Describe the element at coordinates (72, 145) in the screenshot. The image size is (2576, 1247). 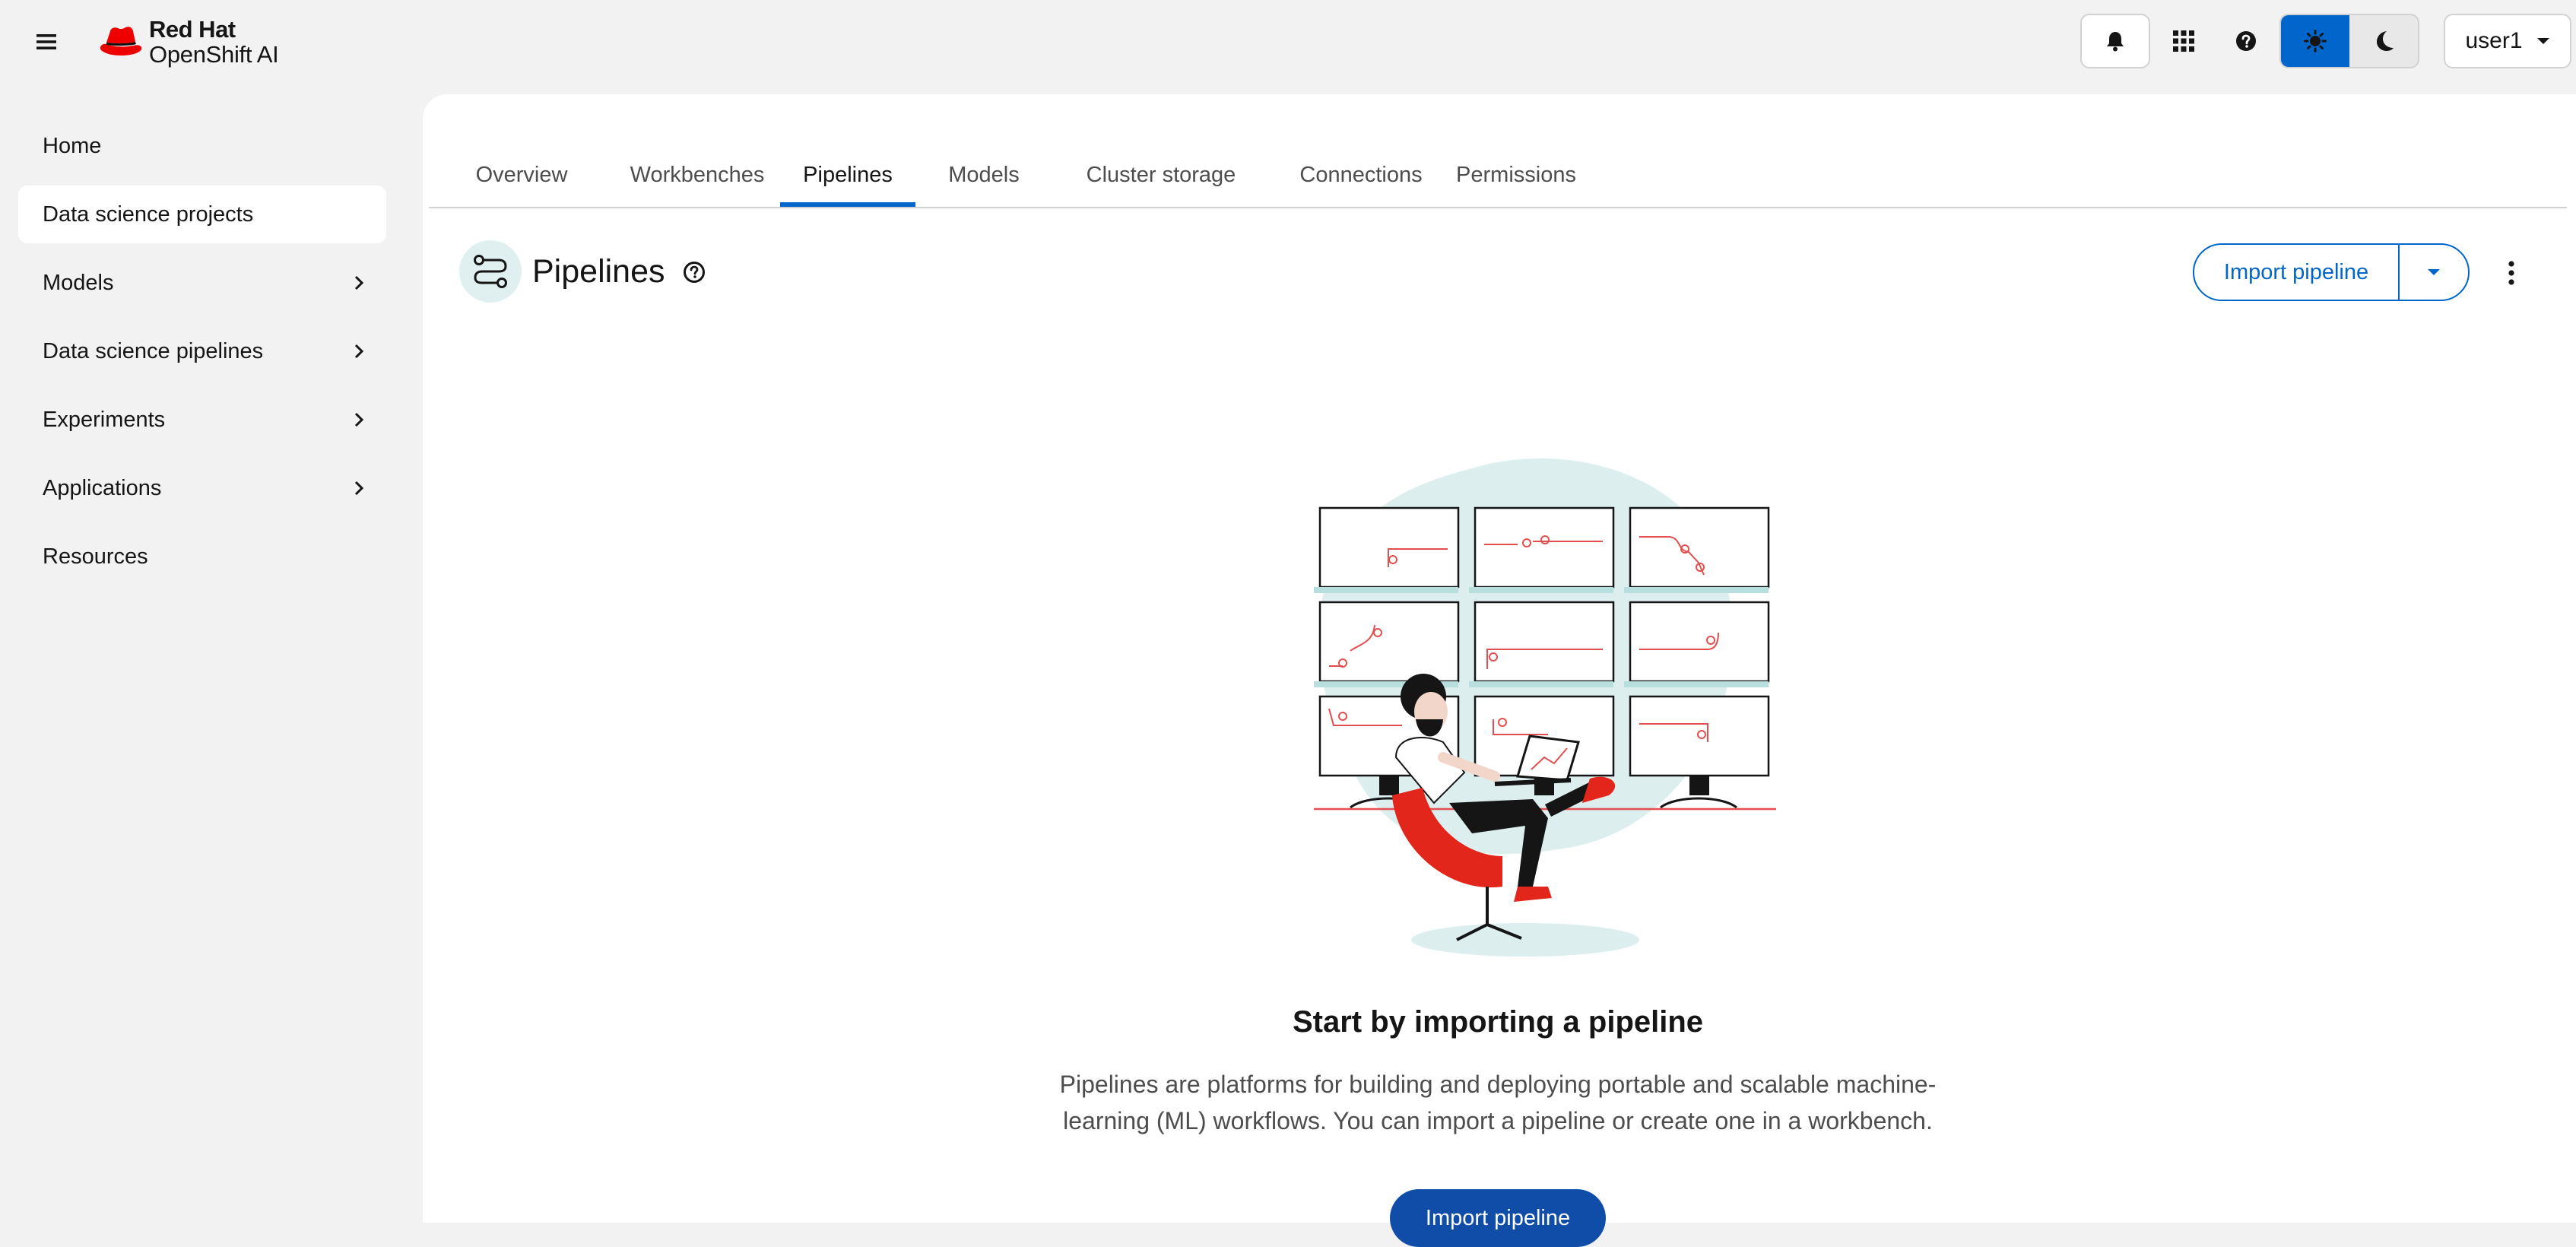
I see `sidebar-item-label: Home` at that location.